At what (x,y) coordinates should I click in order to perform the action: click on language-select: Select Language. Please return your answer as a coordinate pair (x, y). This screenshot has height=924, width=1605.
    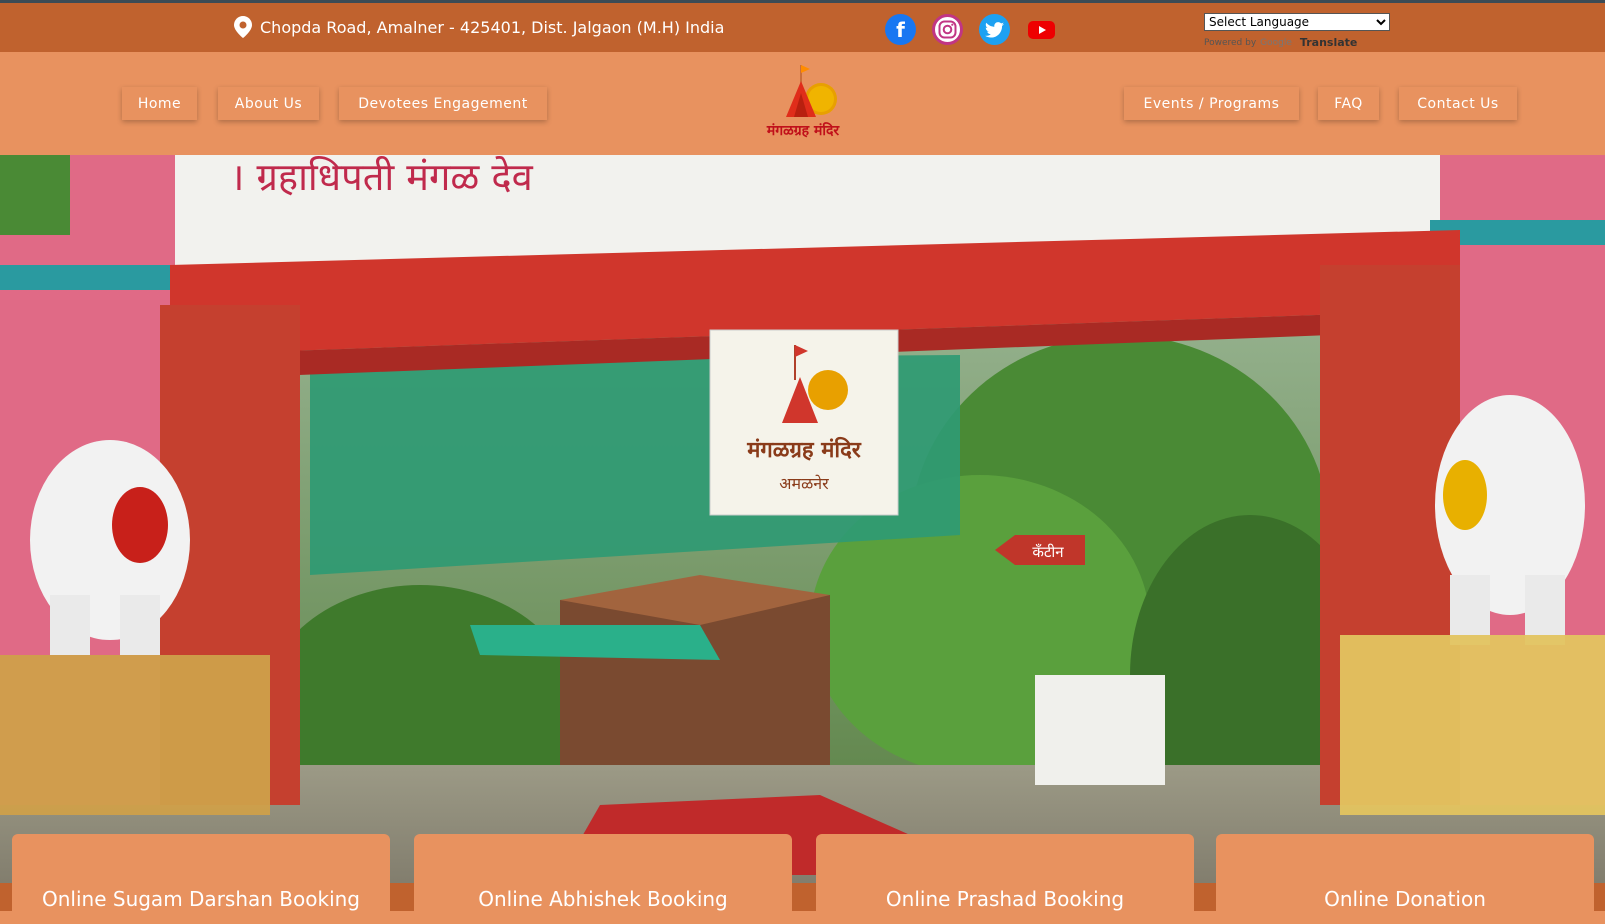
    Looking at the image, I should click on (1297, 22).